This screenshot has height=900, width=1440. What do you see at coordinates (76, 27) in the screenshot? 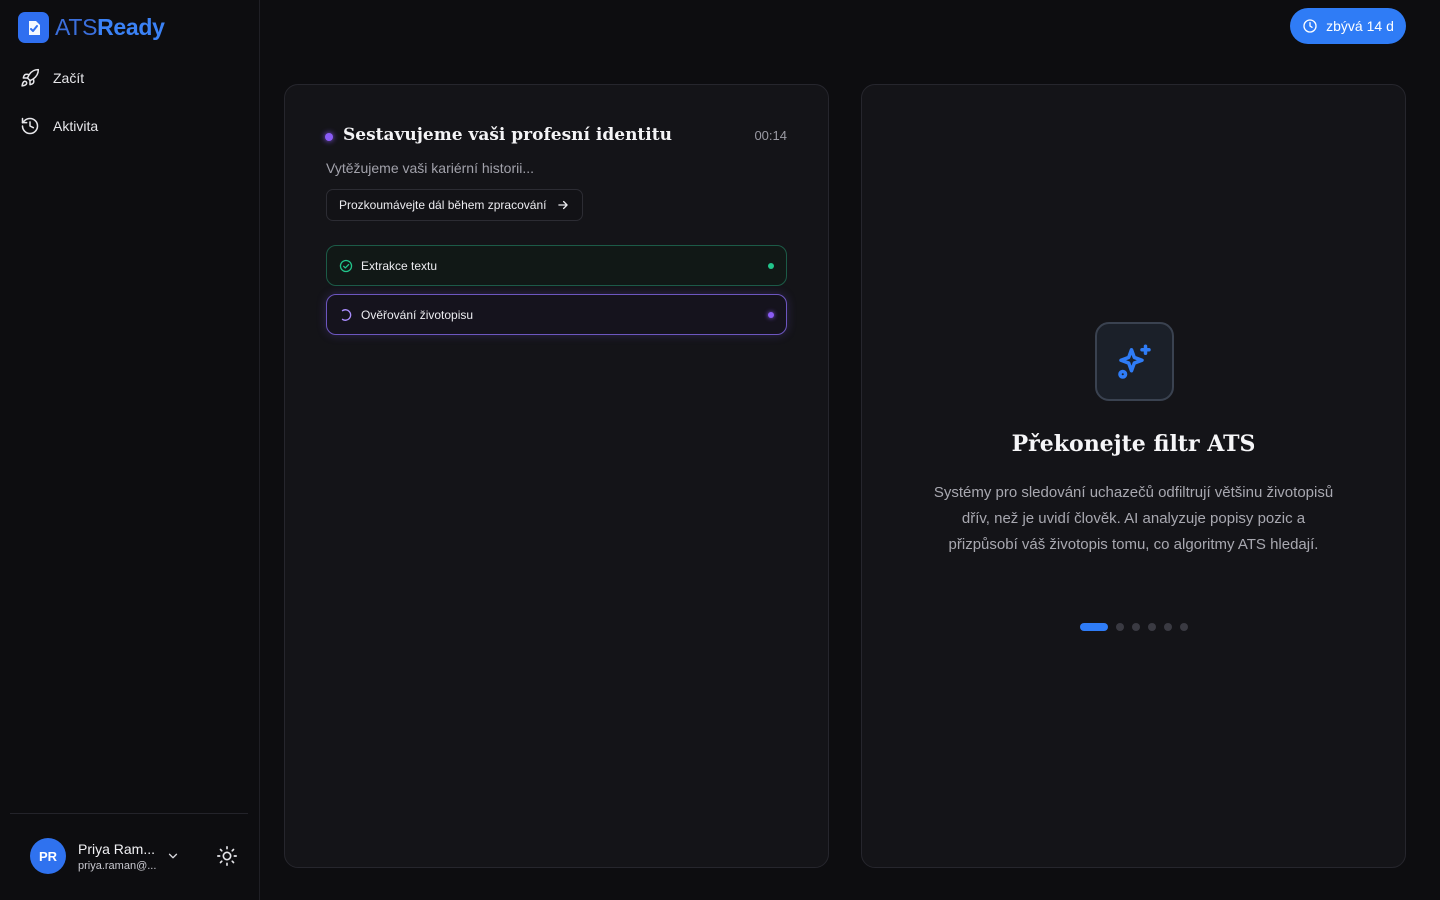
I see `brand-name-part1: ATS` at bounding box center [76, 27].